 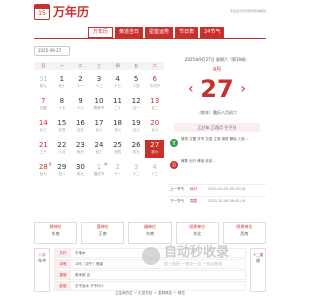 What do you see at coordinates (154, 86) in the screenshot?
I see `lunar-day: 中元节` at bounding box center [154, 86].